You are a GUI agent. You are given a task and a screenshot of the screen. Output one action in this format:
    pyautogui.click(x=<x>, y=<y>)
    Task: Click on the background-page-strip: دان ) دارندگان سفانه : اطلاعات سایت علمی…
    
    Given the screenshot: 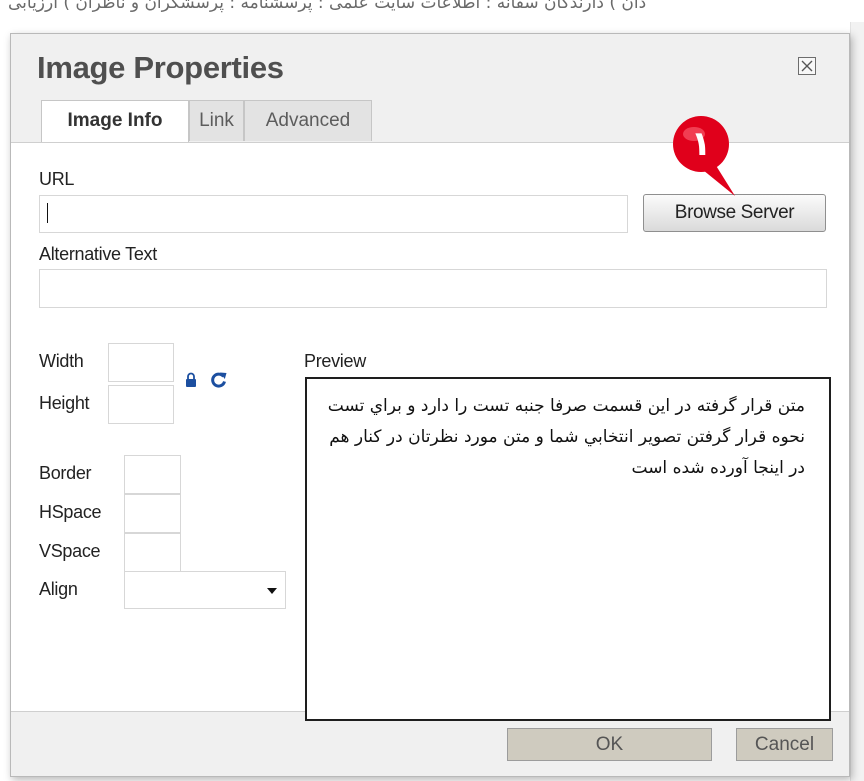 What is the action you would take?
    pyautogui.click(x=432, y=11)
    